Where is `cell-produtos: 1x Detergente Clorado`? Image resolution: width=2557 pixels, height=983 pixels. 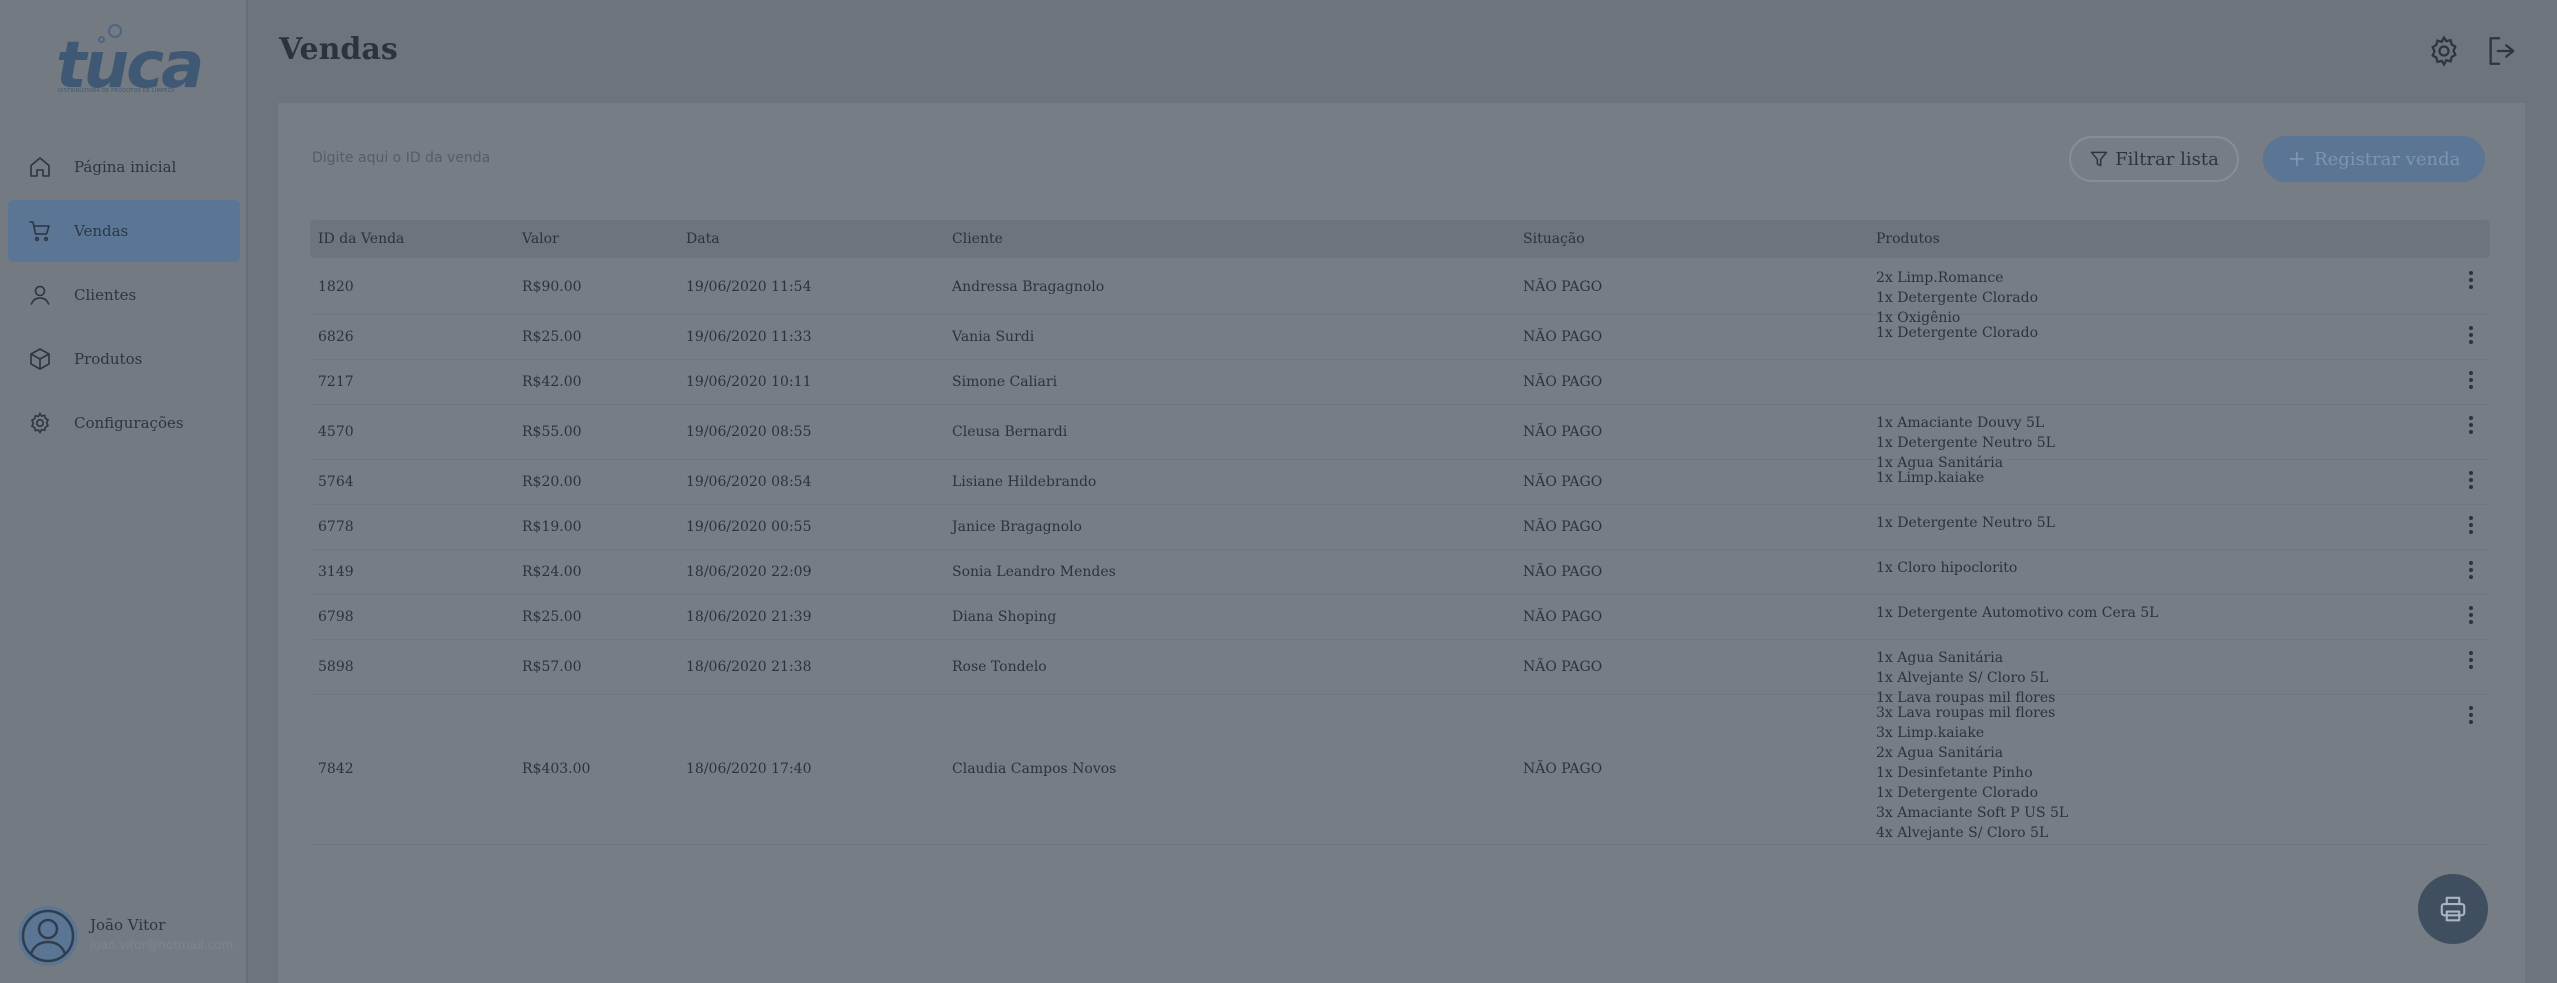 cell-produtos: 1x Detergente Clorado is located at coordinates (1957, 333).